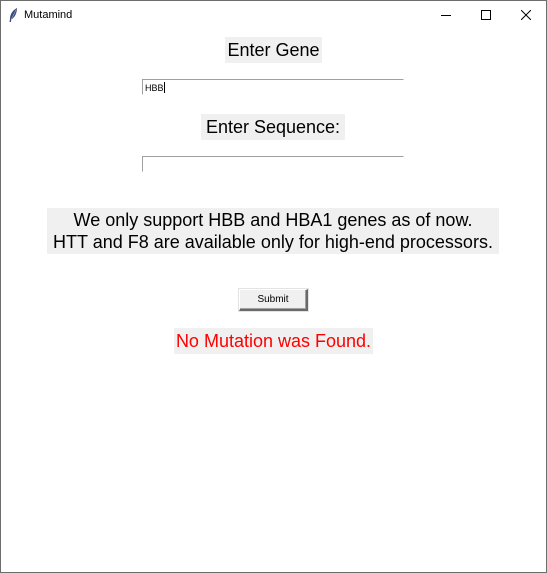 The height and width of the screenshot is (573, 547). Describe the element at coordinates (273, 300) in the screenshot. I see `submit-button: Submit` at that location.